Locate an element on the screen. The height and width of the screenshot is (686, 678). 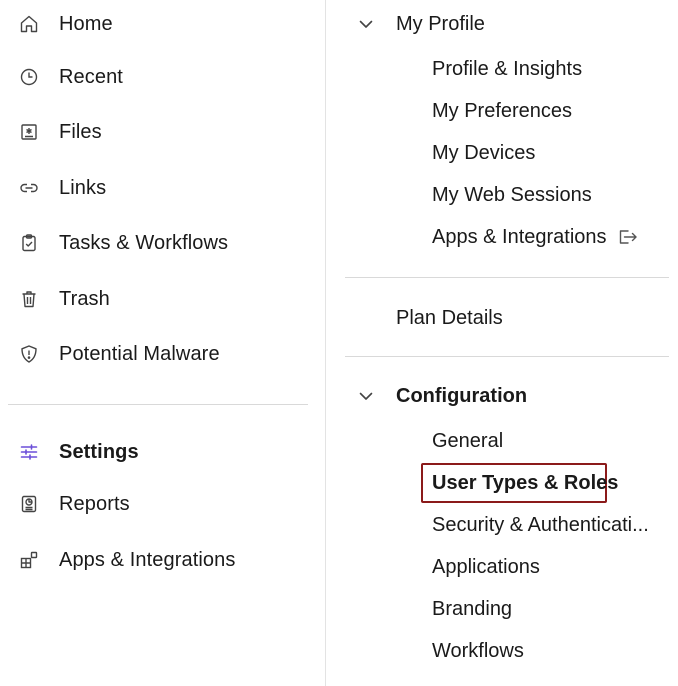
sidebar-item-recent: Recent is located at coordinates (163, 77).